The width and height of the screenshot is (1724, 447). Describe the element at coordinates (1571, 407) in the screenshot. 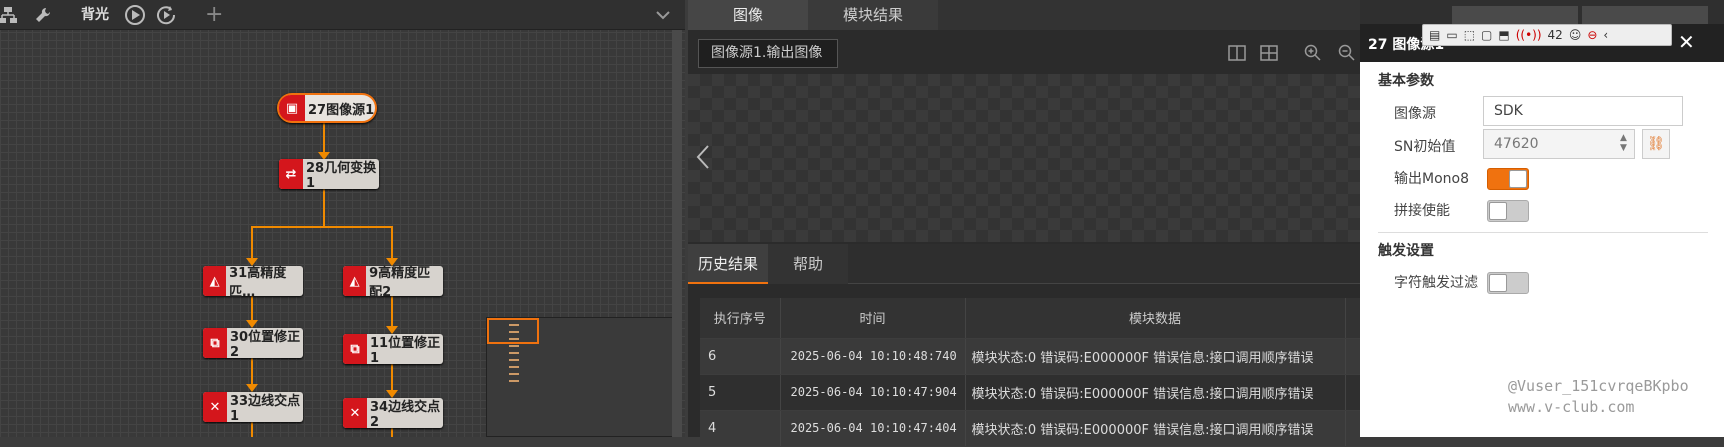

I see `watermark-site: www.v-club.com` at that location.